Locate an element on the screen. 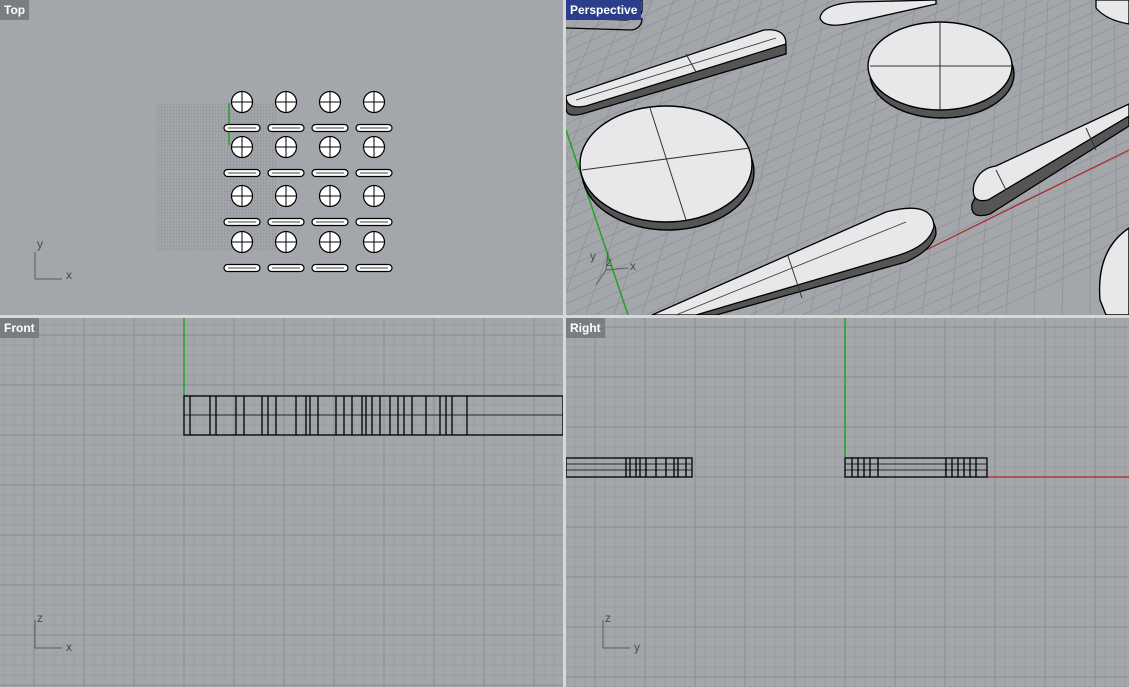  tab-perspective: Perspective is located at coordinates (604, 10).